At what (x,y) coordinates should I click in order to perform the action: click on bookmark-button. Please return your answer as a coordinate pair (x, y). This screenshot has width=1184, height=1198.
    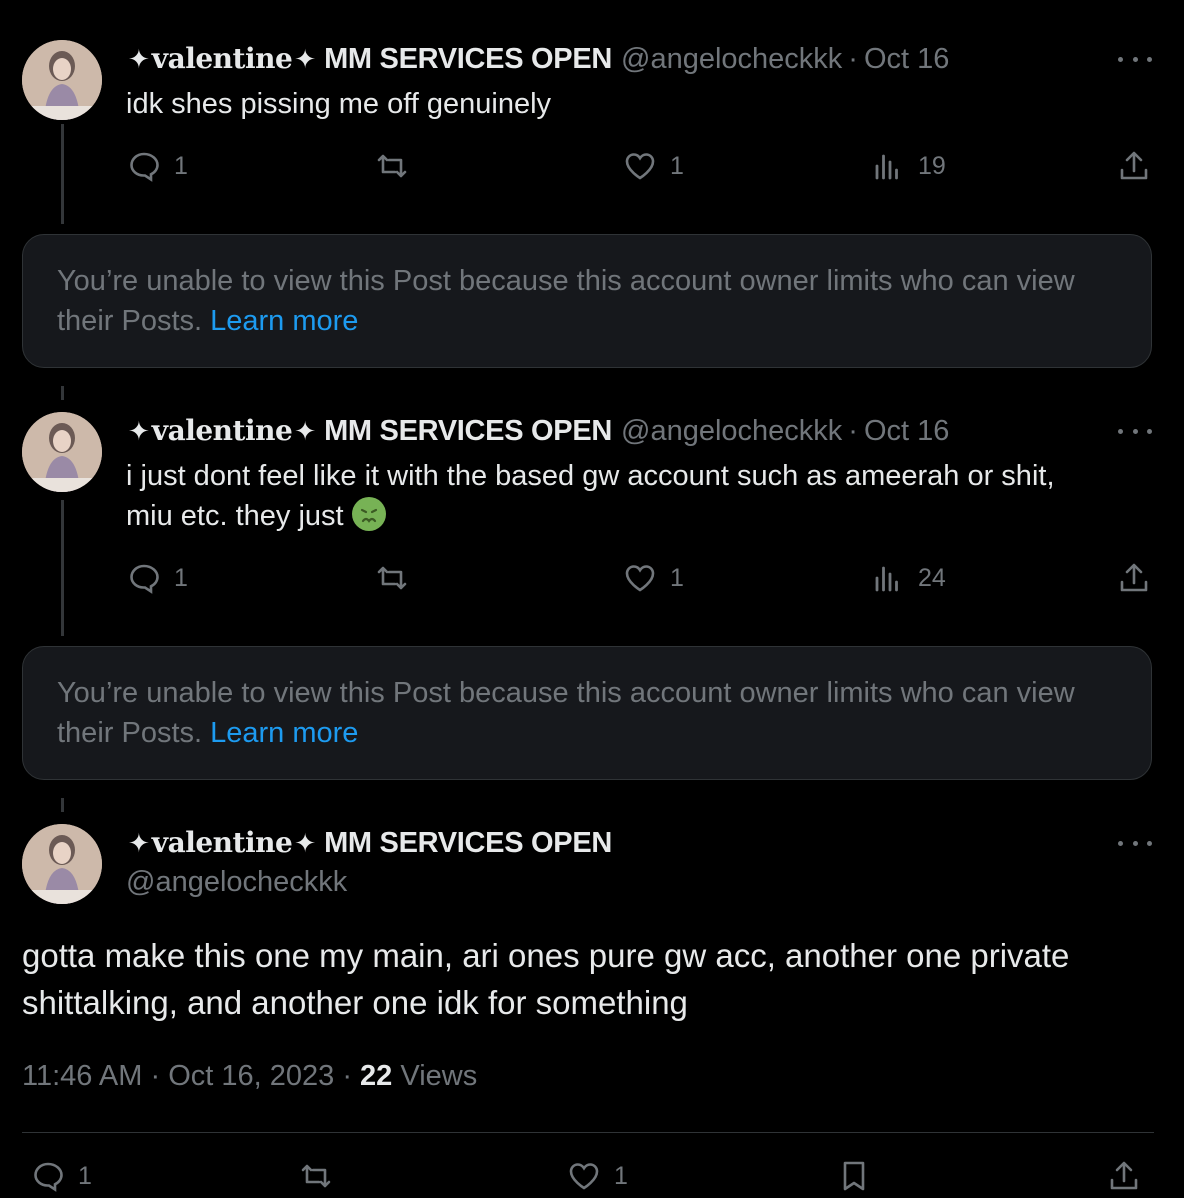
    Looking at the image, I should click on (854, 1176).